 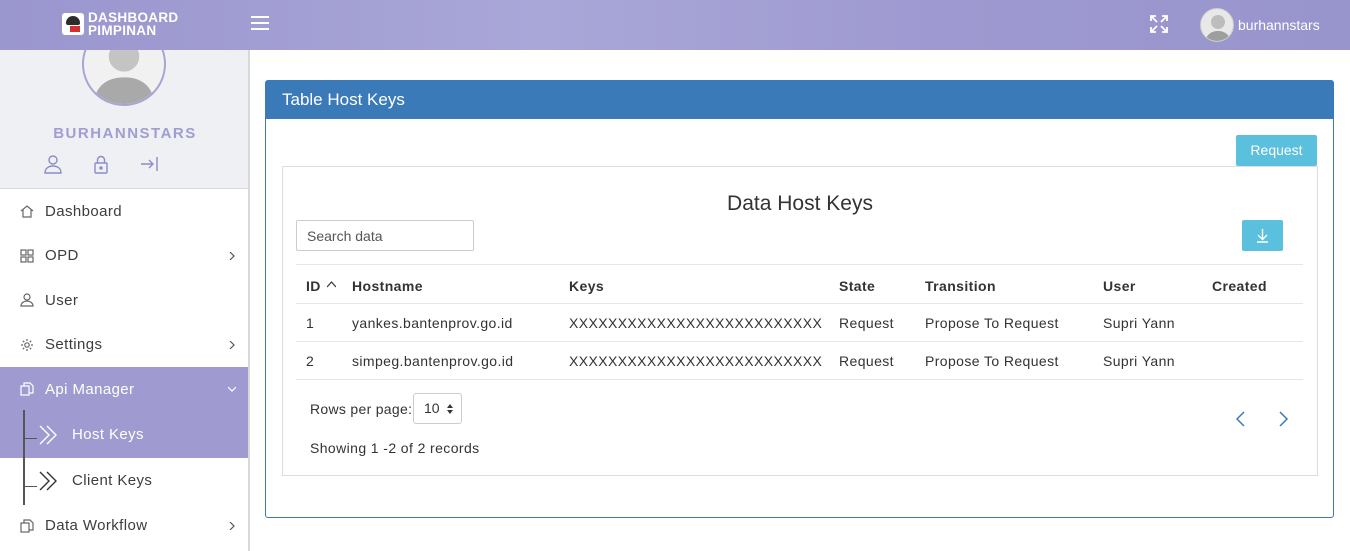 I want to click on user-menu: burhannstars, so click(x=1260, y=25).